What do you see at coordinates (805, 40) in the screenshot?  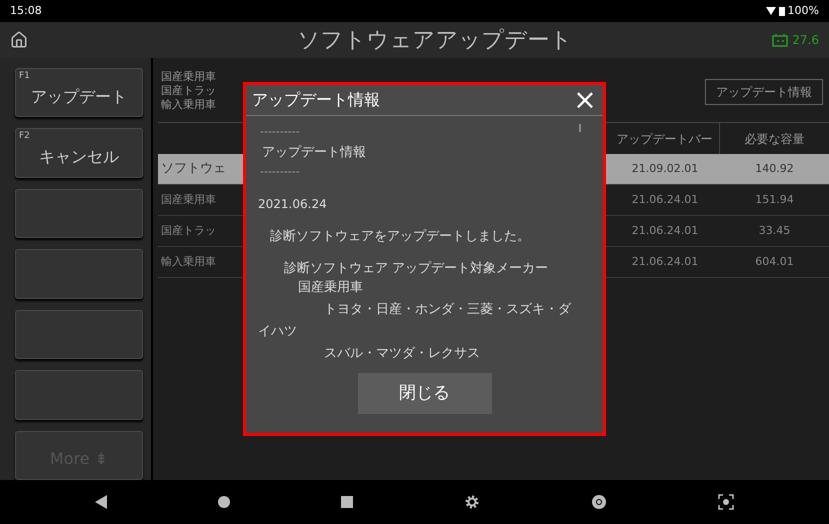 I see `voltage-reading: 27.6` at bounding box center [805, 40].